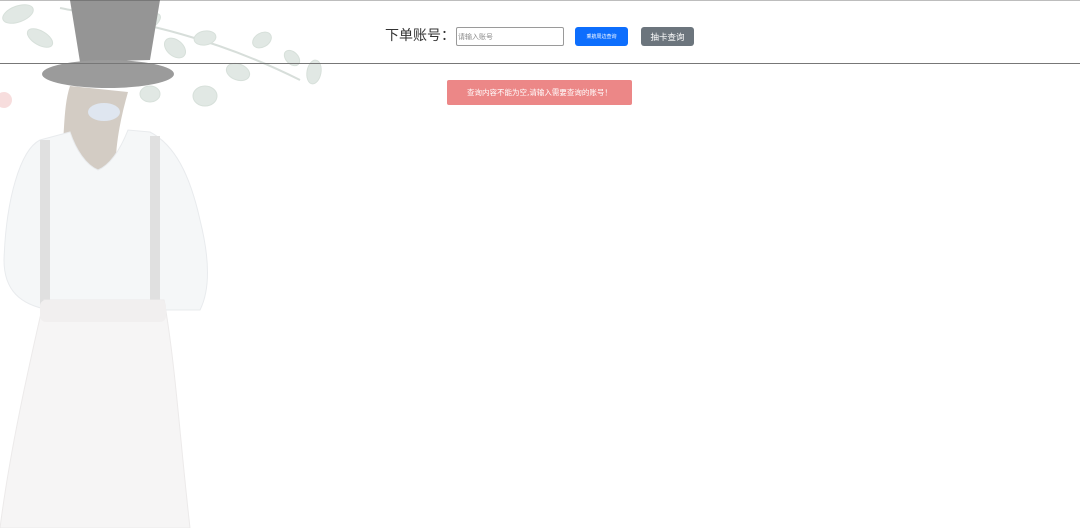  Describe the element at coordinates (420, 36) in the screenshot. I see `account-label: 下单账号：` at that location.